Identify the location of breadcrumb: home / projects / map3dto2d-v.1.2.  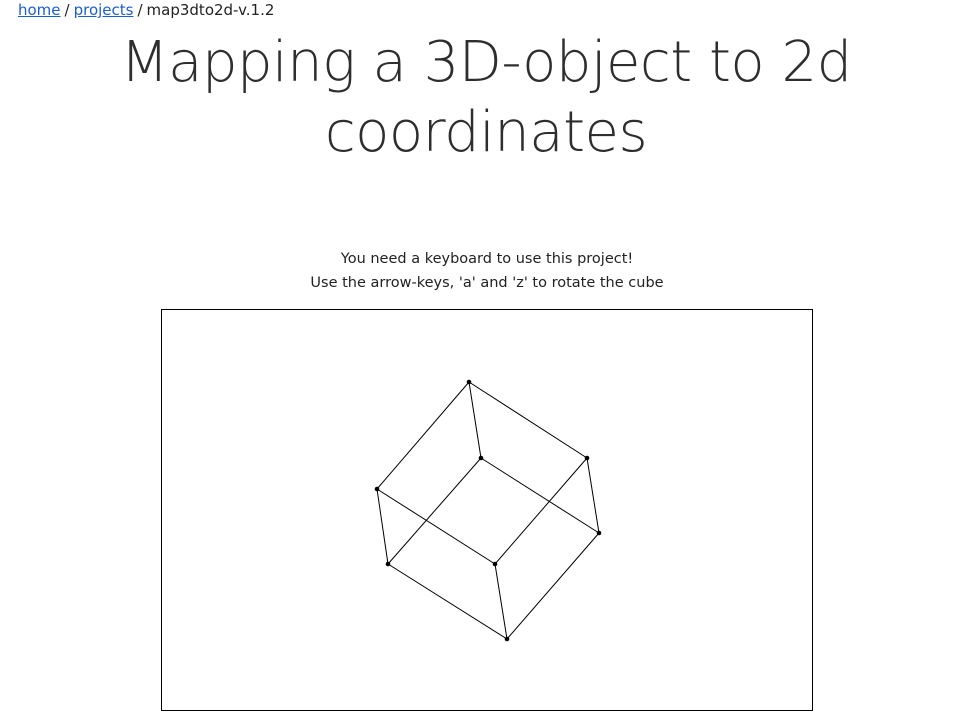
(146, 10).